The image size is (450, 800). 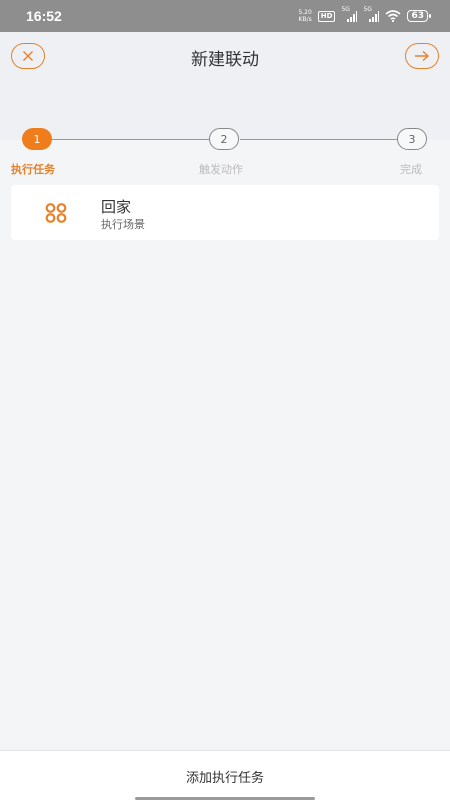 I want to click on network-speed-value: 5.20, so click(x=305, y=12).